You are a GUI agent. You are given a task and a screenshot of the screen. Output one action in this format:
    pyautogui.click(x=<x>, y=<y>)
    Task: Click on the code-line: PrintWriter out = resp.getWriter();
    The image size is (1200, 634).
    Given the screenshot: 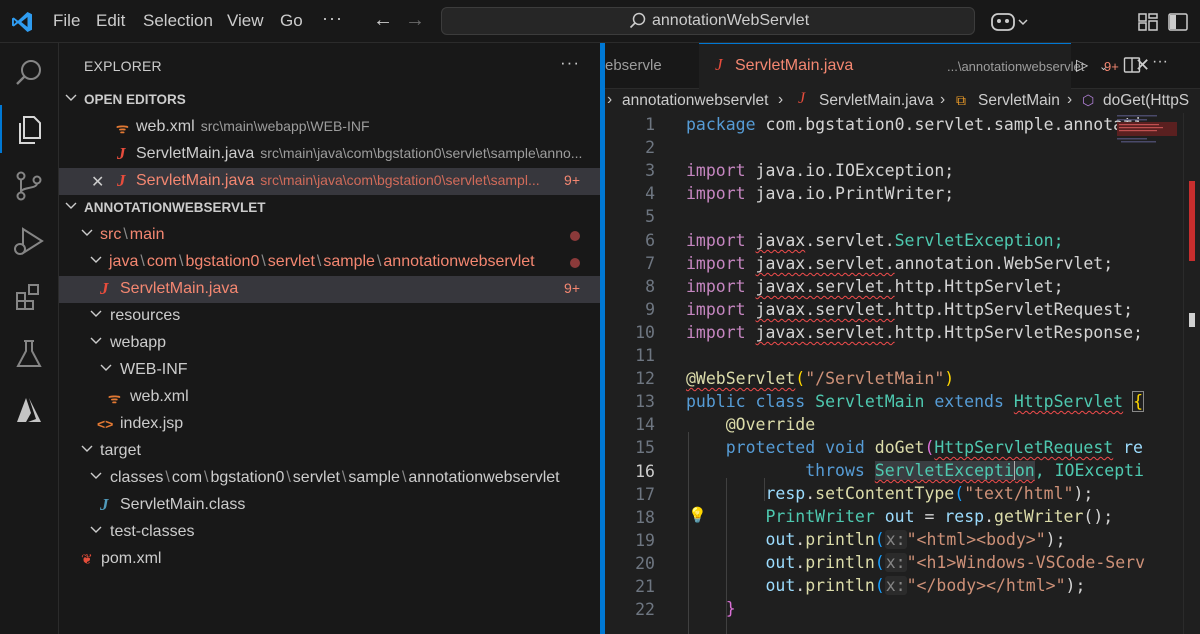 What is the action you would take?
    pyautogui.click(x=939, y=516)
    